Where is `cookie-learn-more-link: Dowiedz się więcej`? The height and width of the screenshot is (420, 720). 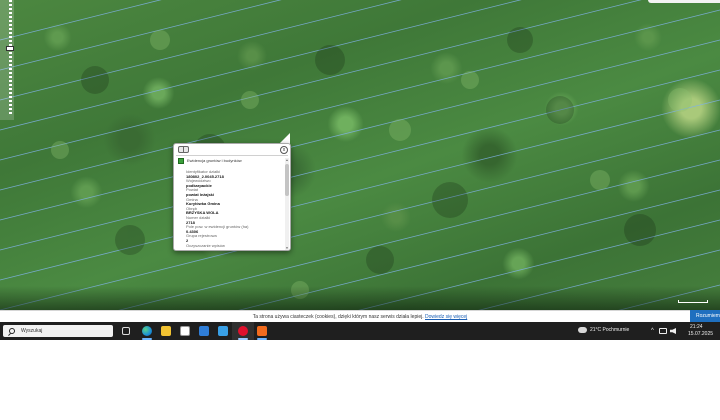 cookie-learn-more-link: Dowiedz się więcej is located at coordinates (446, 317).